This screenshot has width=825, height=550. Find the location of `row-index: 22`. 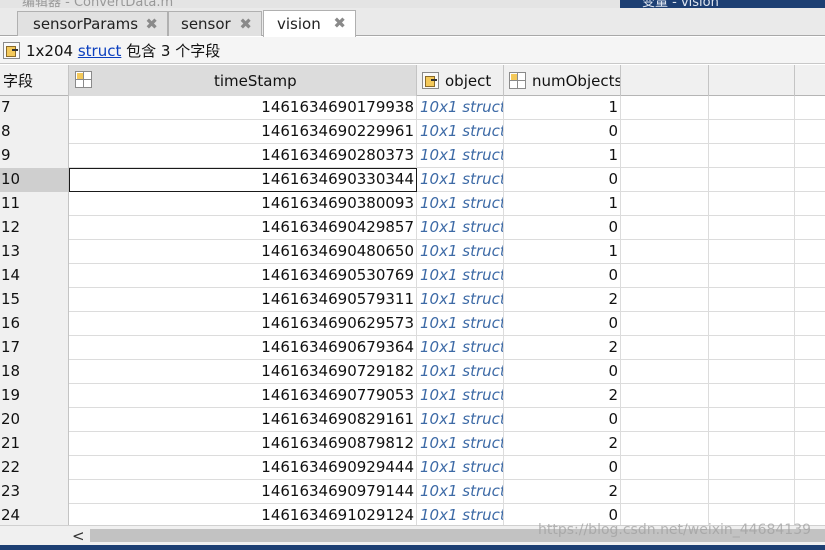

row-index: 22 is located at coordinates (34, 468).